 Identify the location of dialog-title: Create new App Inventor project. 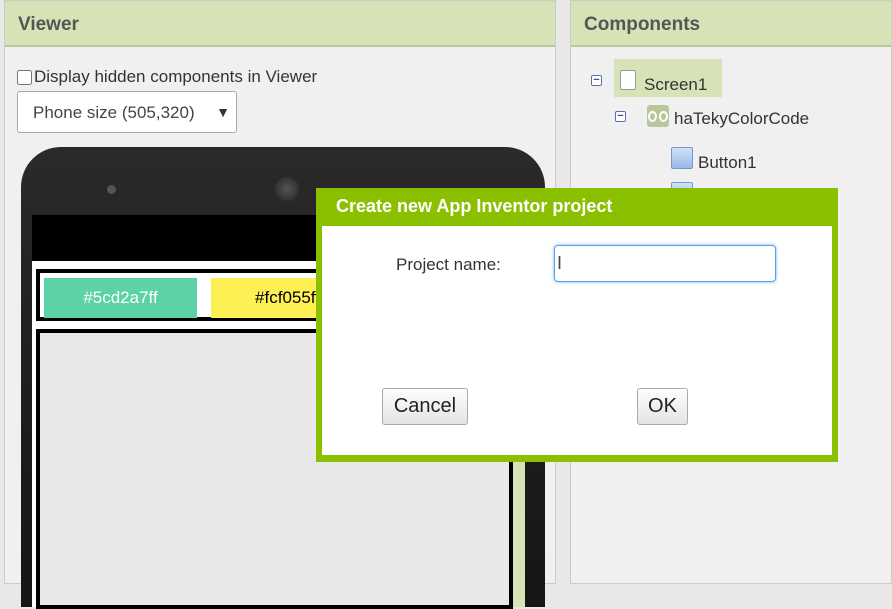
(474, 206).